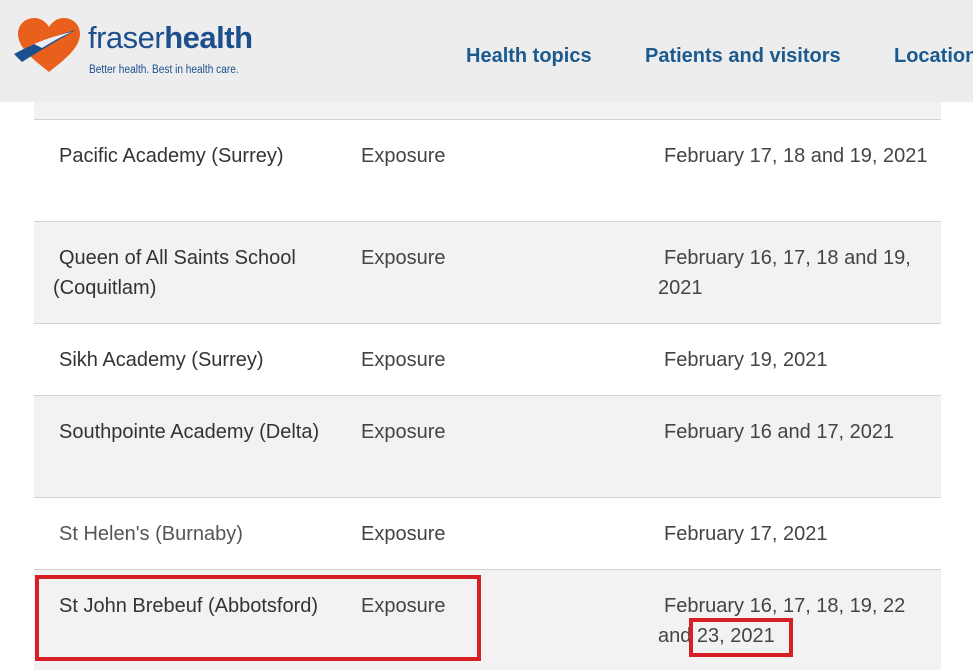 The height and width of the screenshot is (670, 973). Describe the element at coordinates (782, 621) in the screenshot. I see `exposure-dates: February 16, 17, 18, 19, 22 and 23, 2021` at that location.